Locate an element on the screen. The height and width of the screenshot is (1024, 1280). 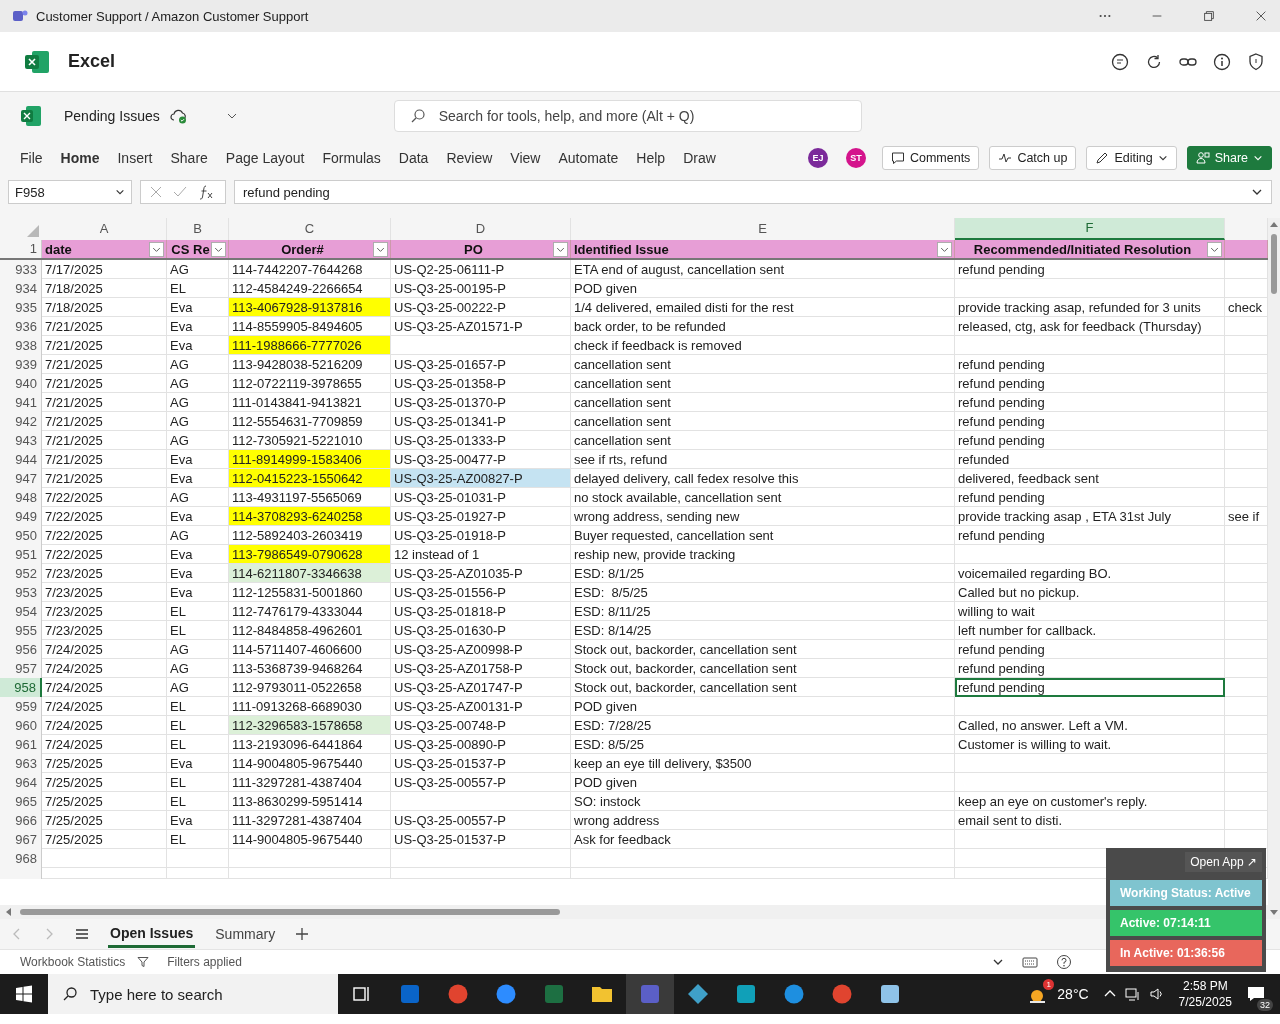
resolution-cell: email sent to disti. is located at coordinates (1090, 820).